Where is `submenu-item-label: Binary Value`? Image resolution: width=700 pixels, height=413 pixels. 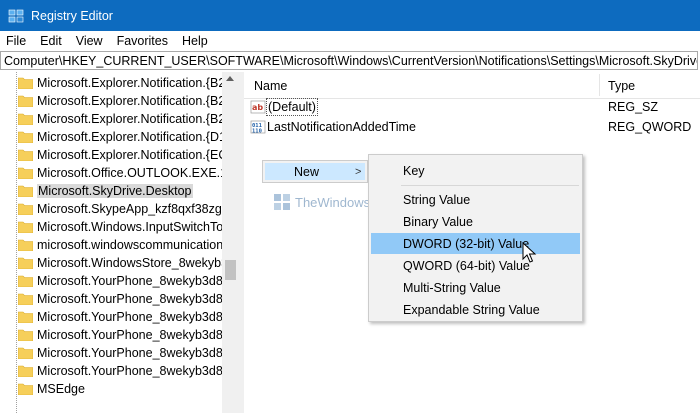 submenu-item-label: Binary Value is located at coordinates (438, 222).